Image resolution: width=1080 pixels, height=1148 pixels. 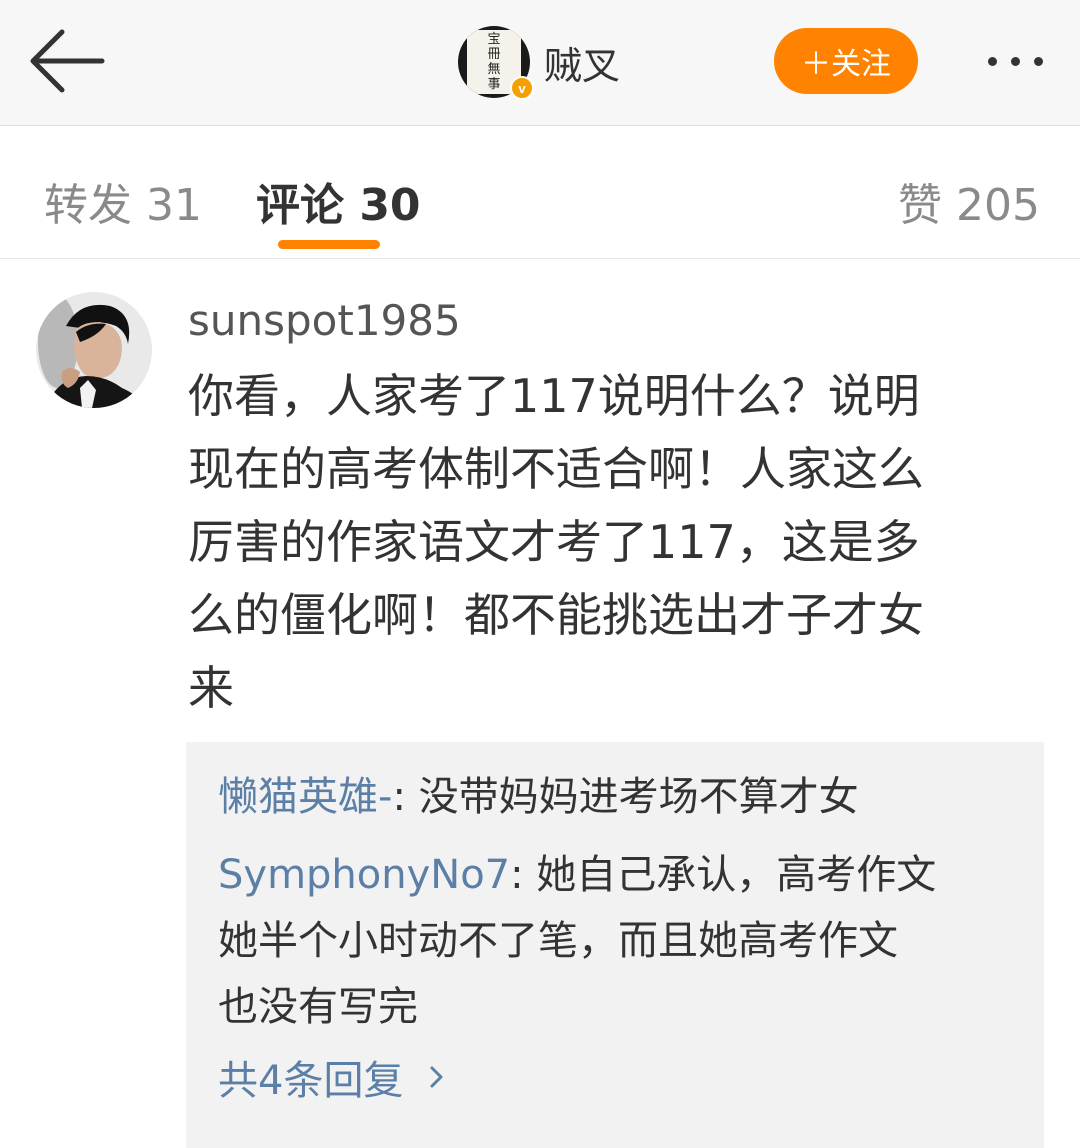 I want to click on chevron-right-icon, so click(x=436, y=1077).